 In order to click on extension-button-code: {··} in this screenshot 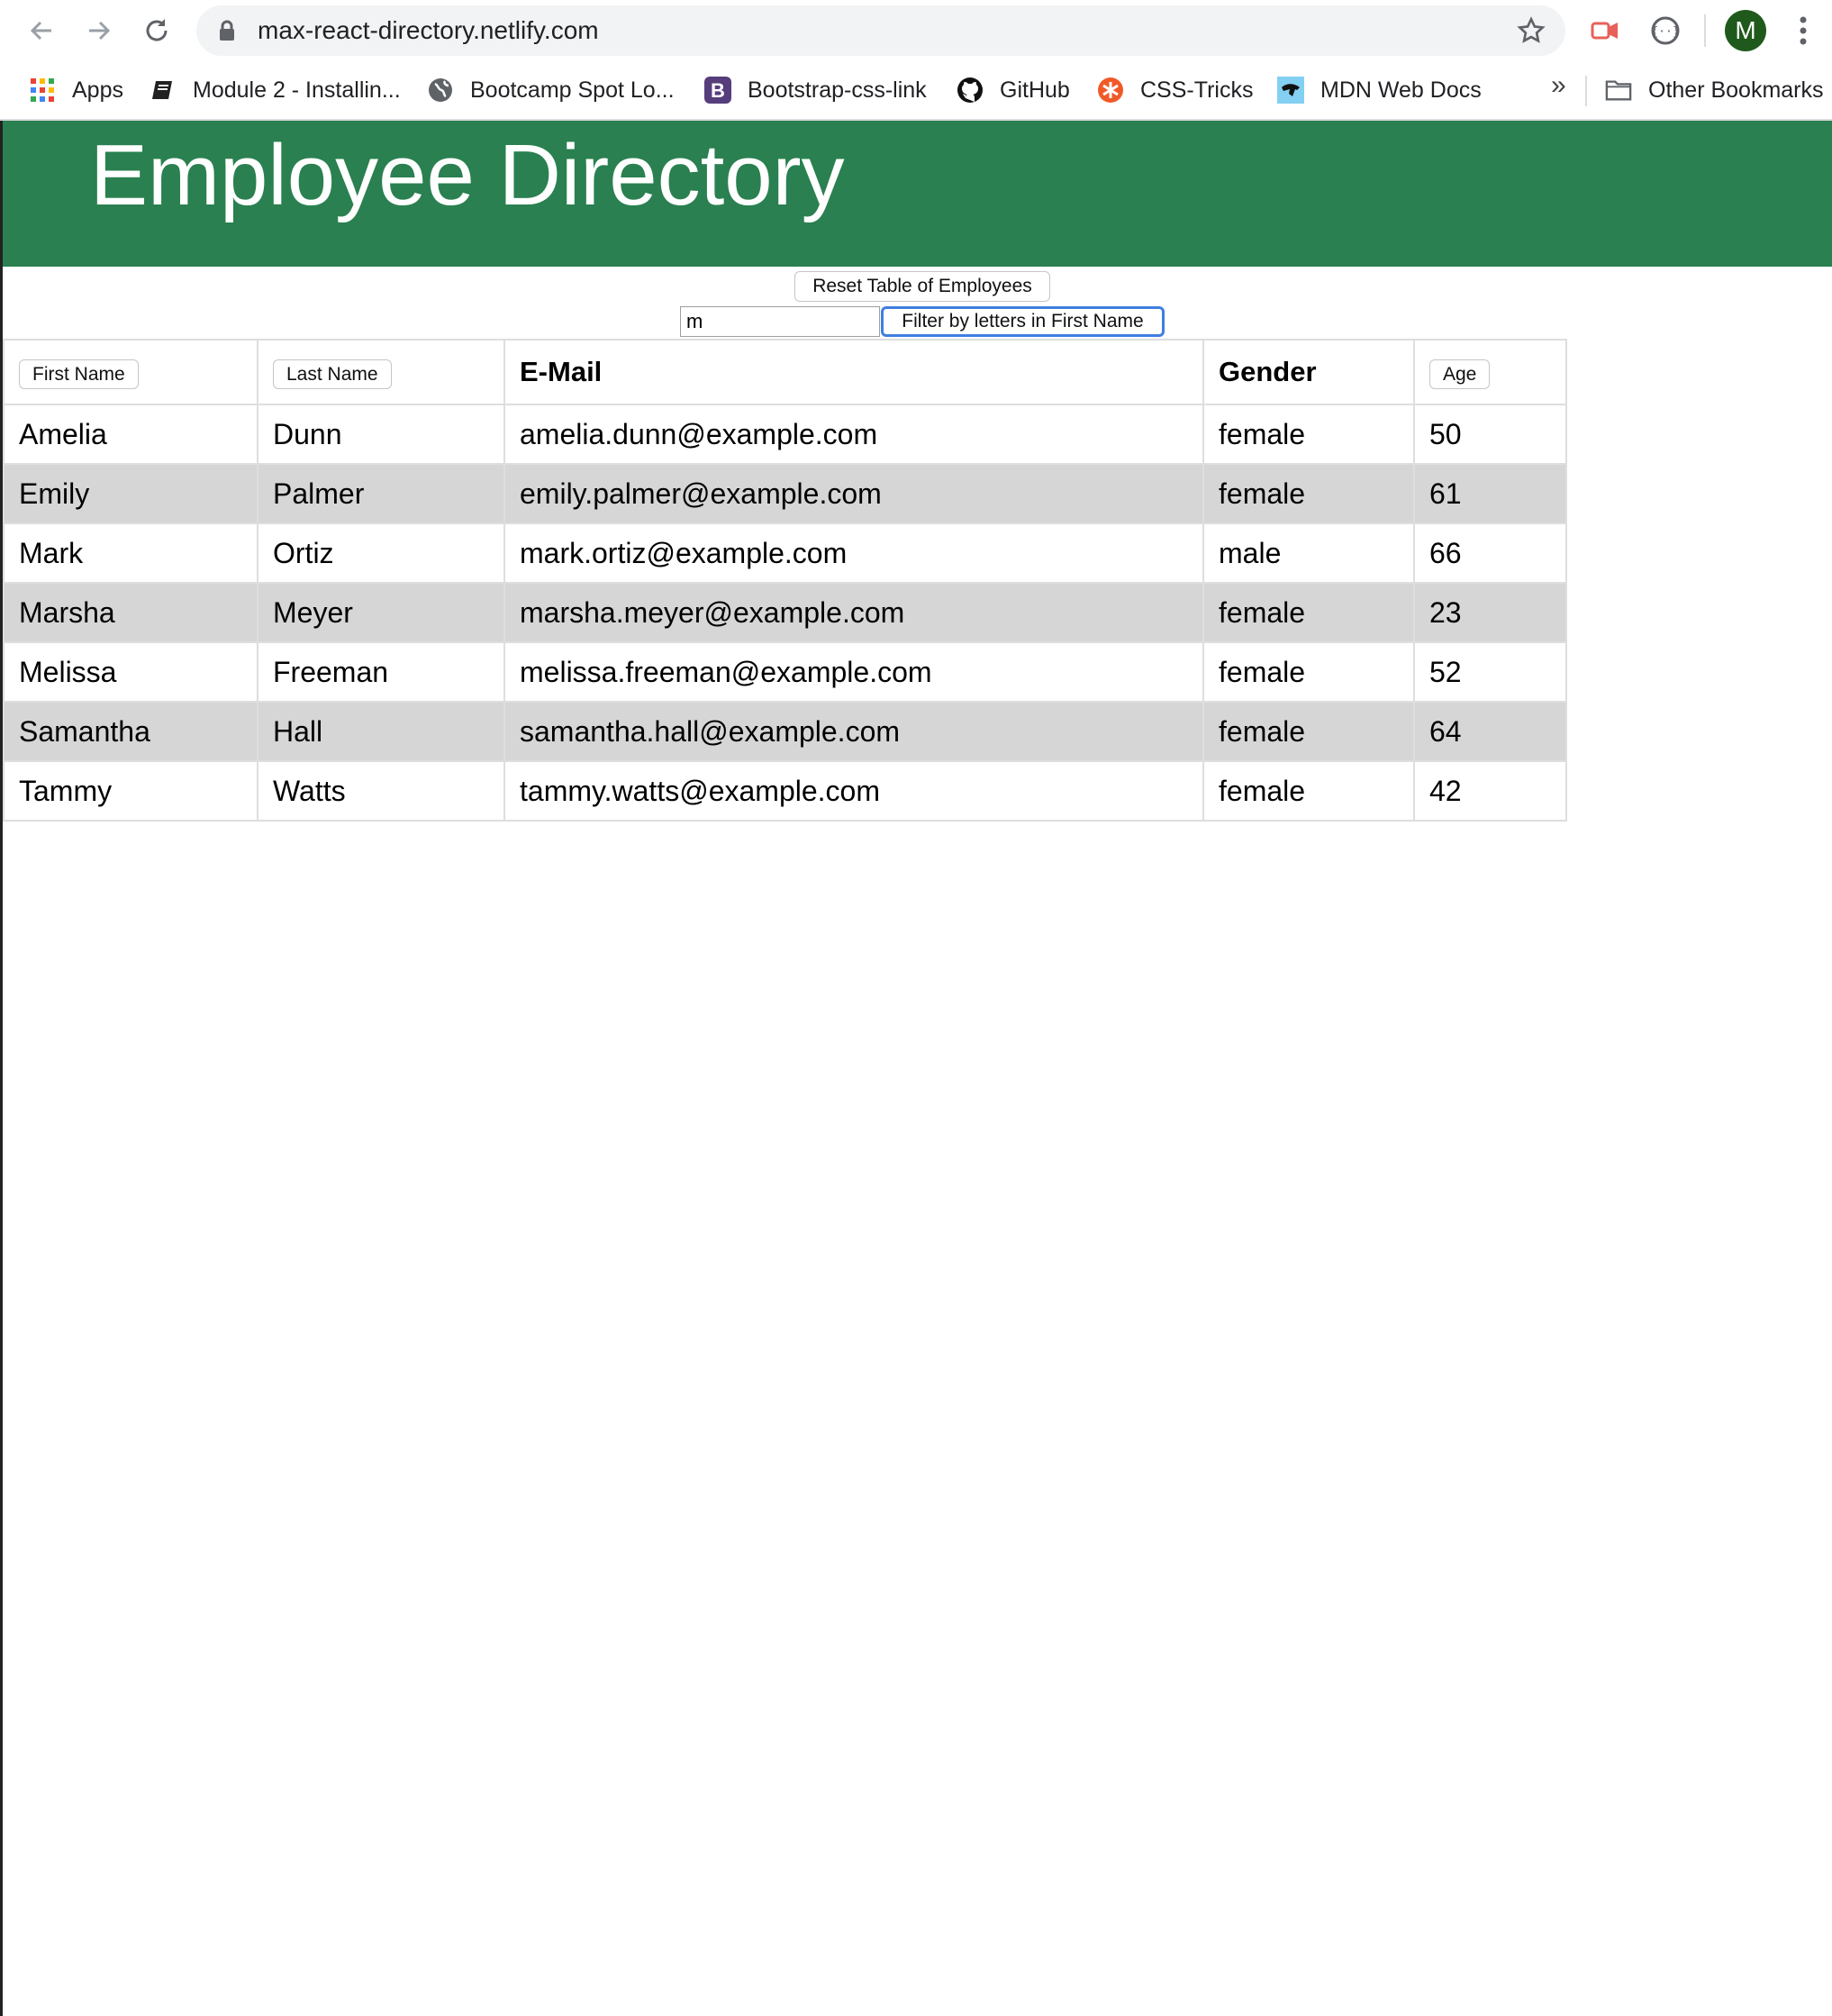, I will do `click(1665, 31)`.